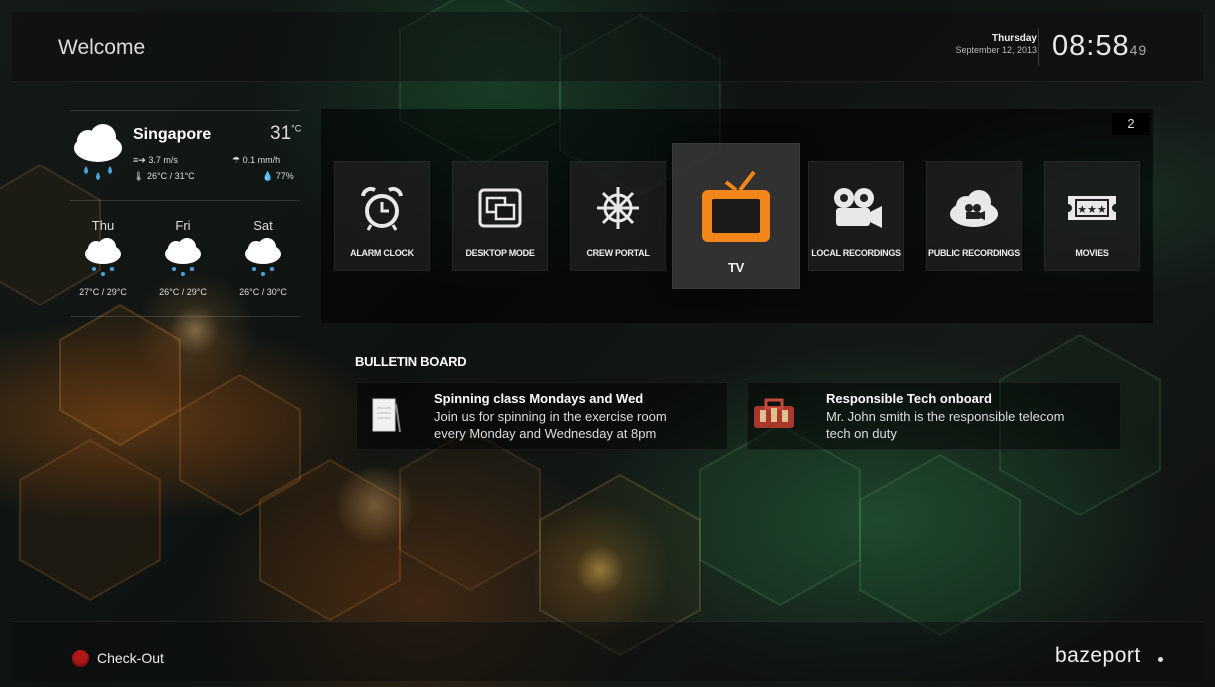 The width and height of the screenshot is (1215, 687). Describe the element at coordinates (1098, 655) in the screenshot. I see `brand-logo: bazeport` at that location.